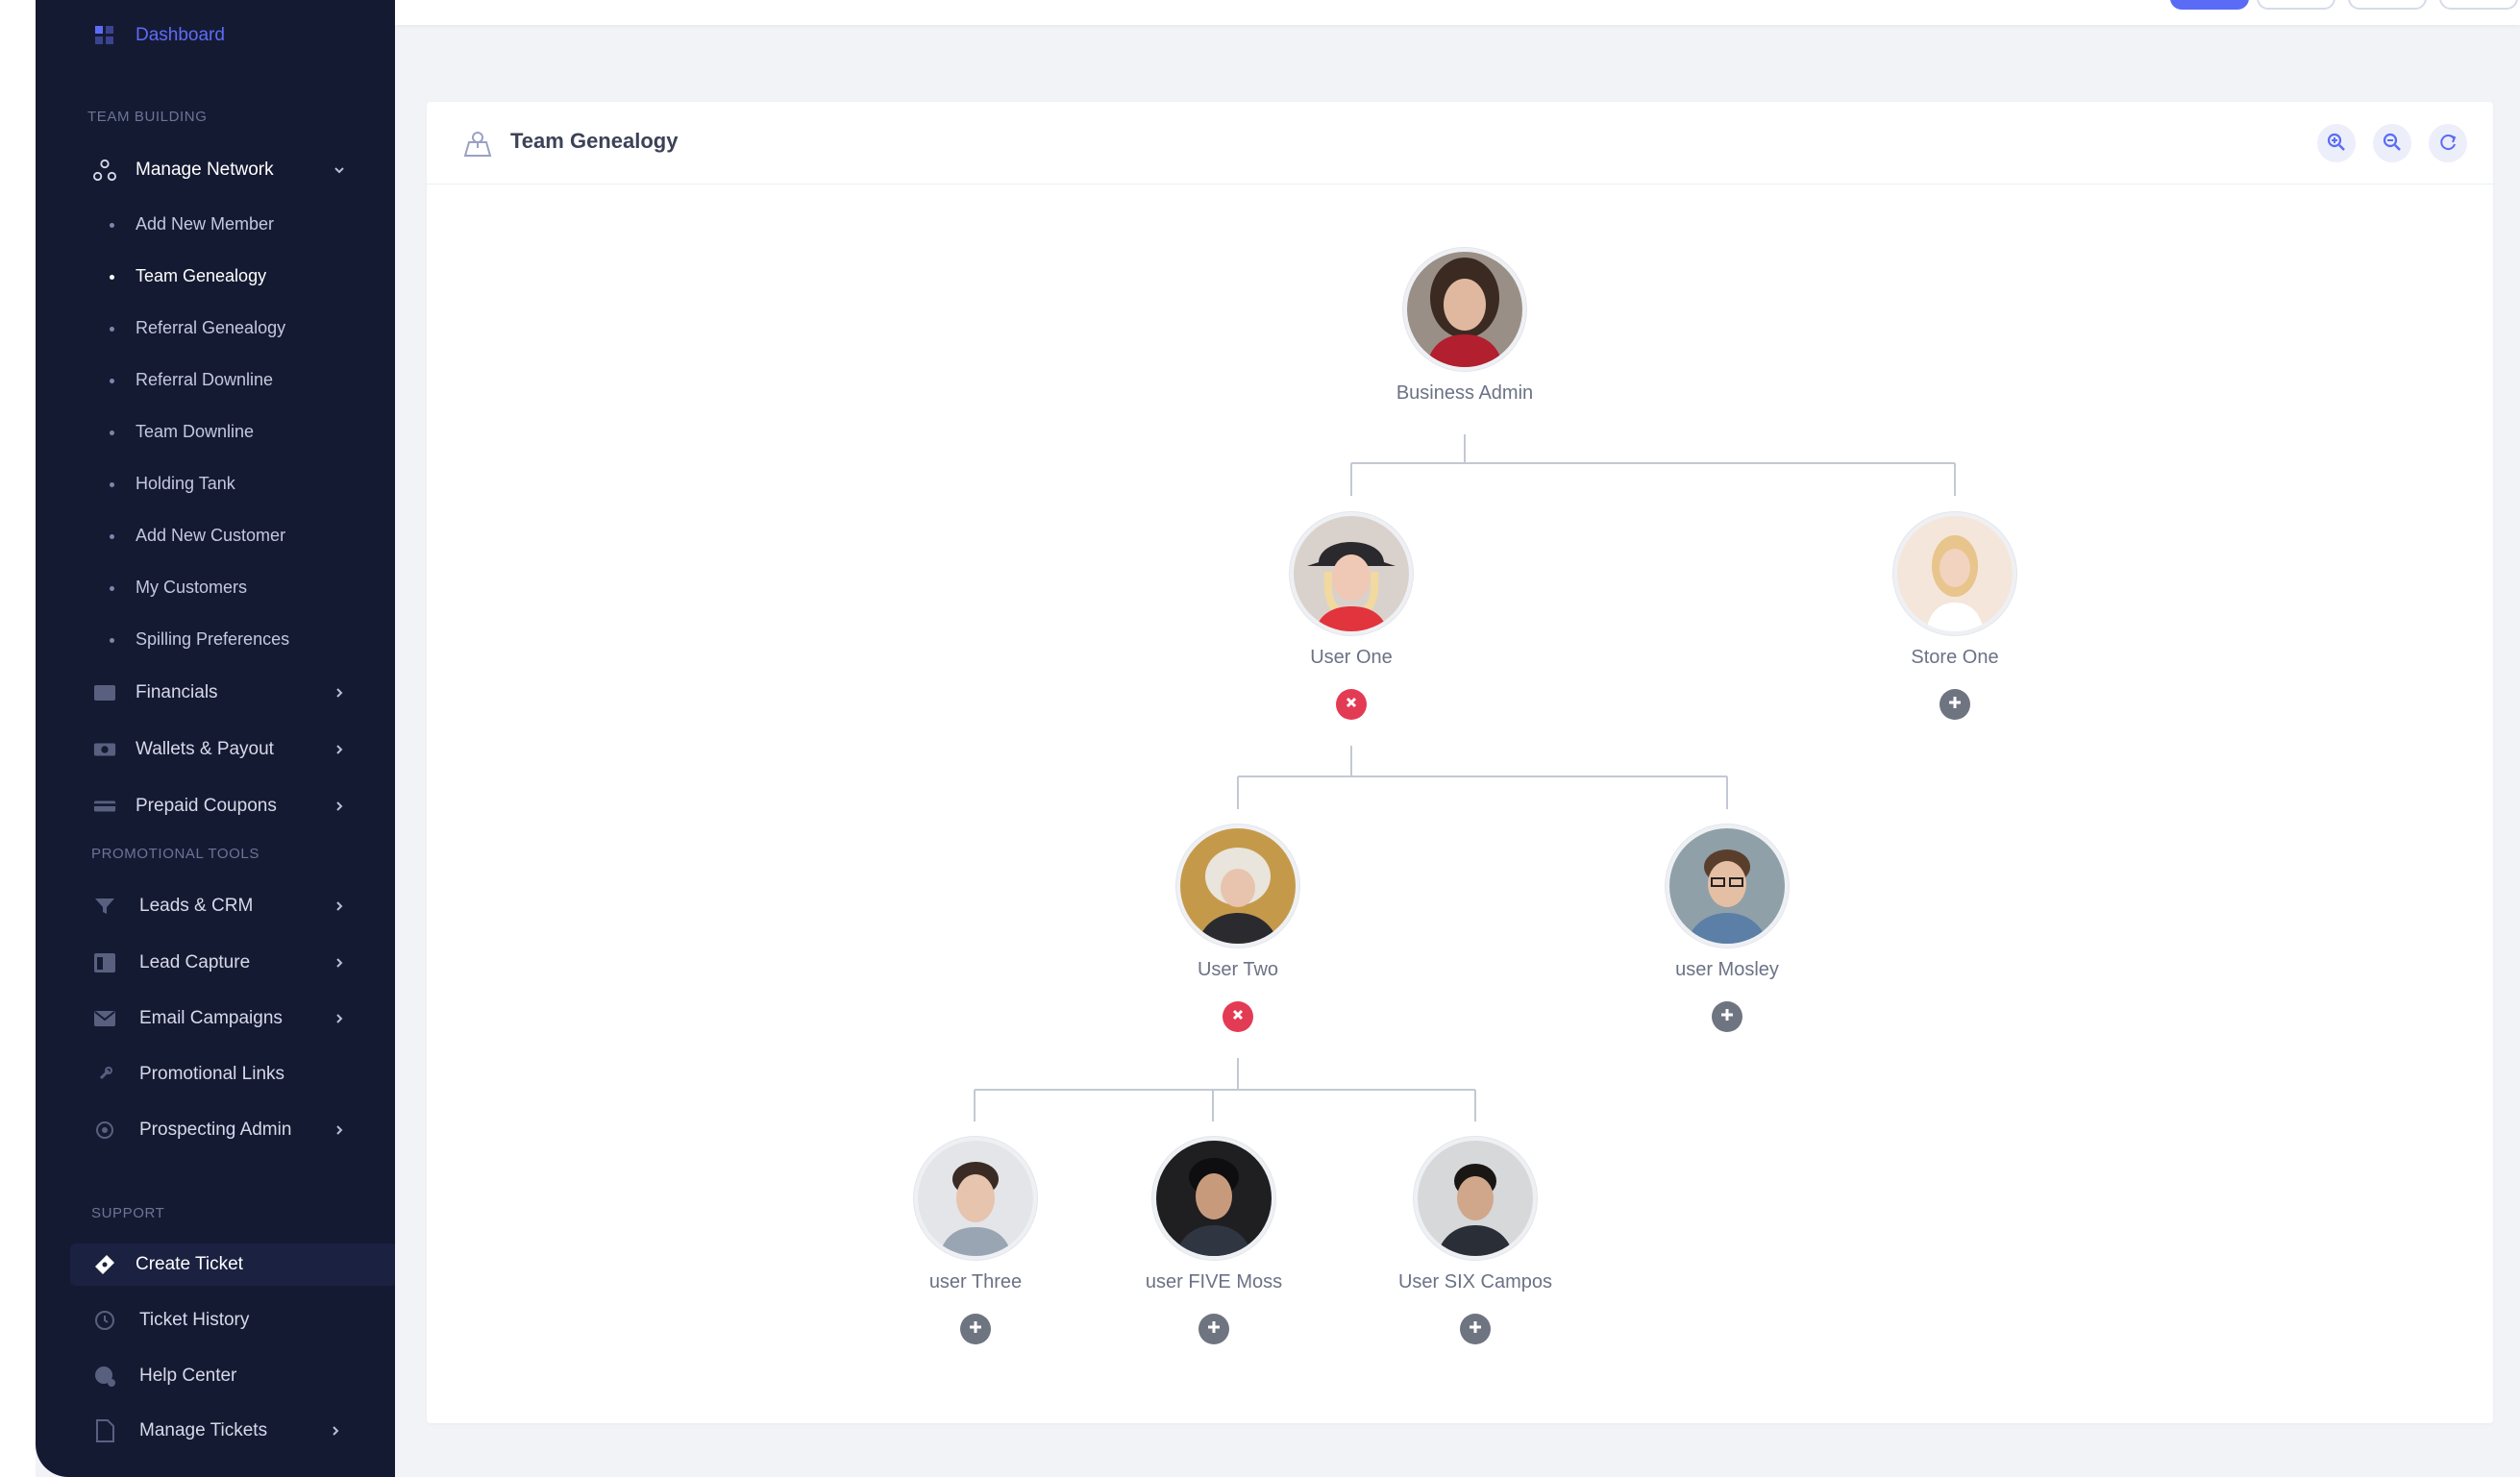 This screenshot has width=2520, height=1477. I want to click on node-name: user Three, so click(976, 1281).